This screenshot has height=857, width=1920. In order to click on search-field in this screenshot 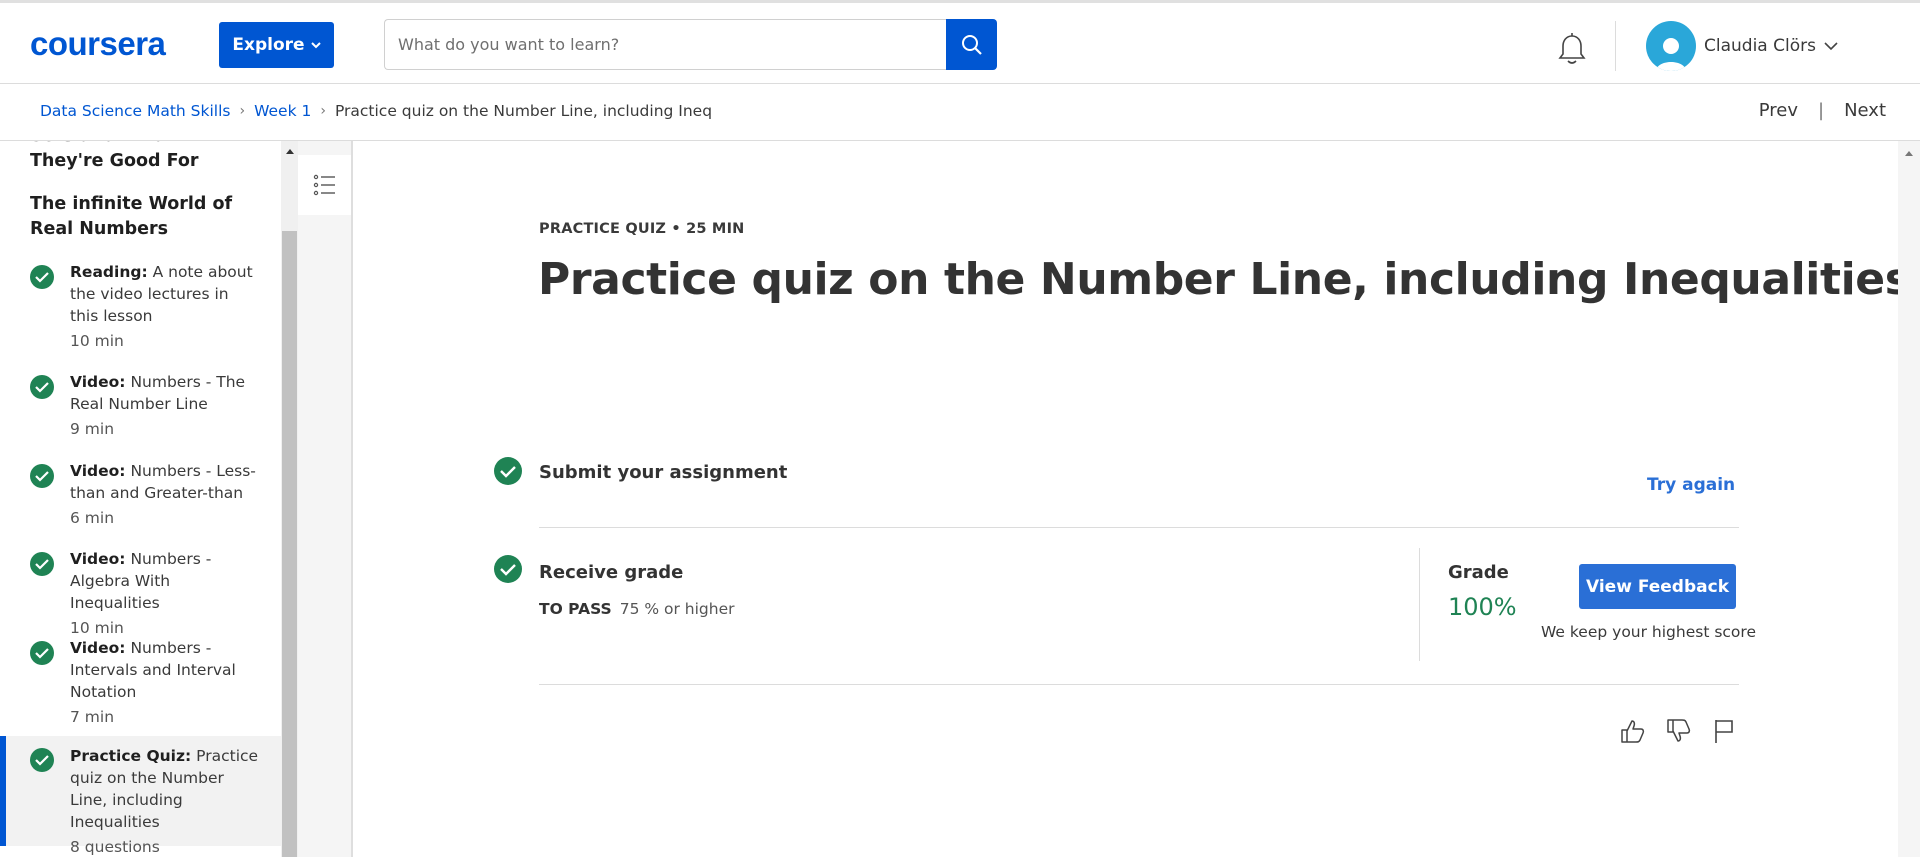, I will do `click(665, 44)`.